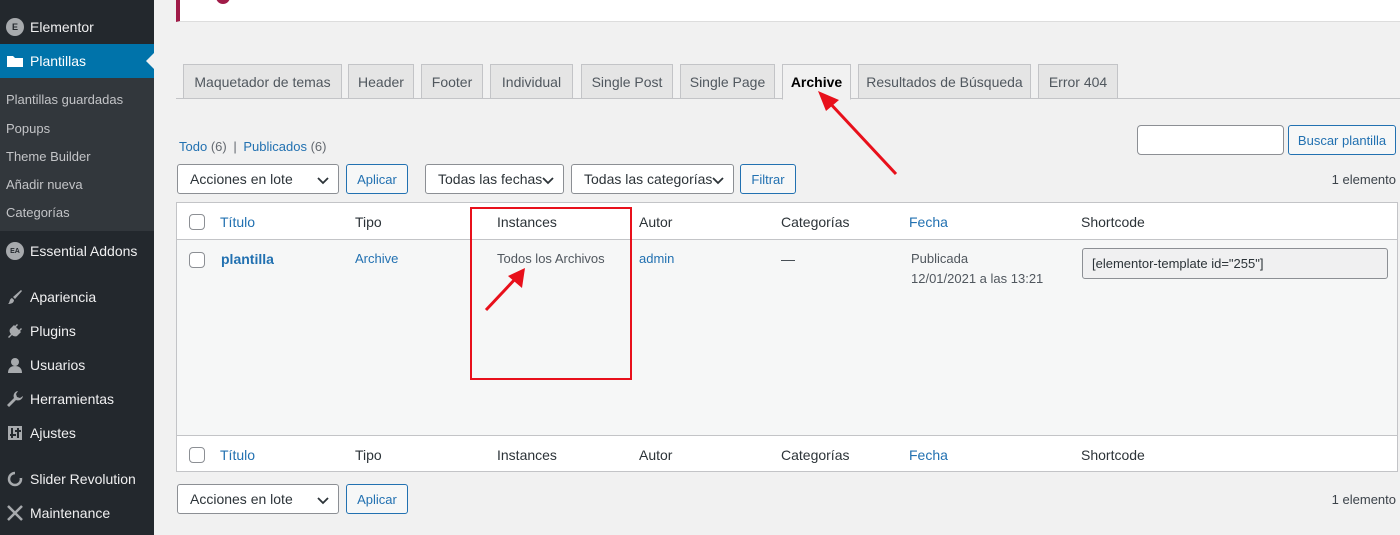 The height and width of the screenshot is (535, 1400). What do you see at coordinates (15, 433) in the screenshot?
I see `settings-icon` at bounding box center [15, 433].